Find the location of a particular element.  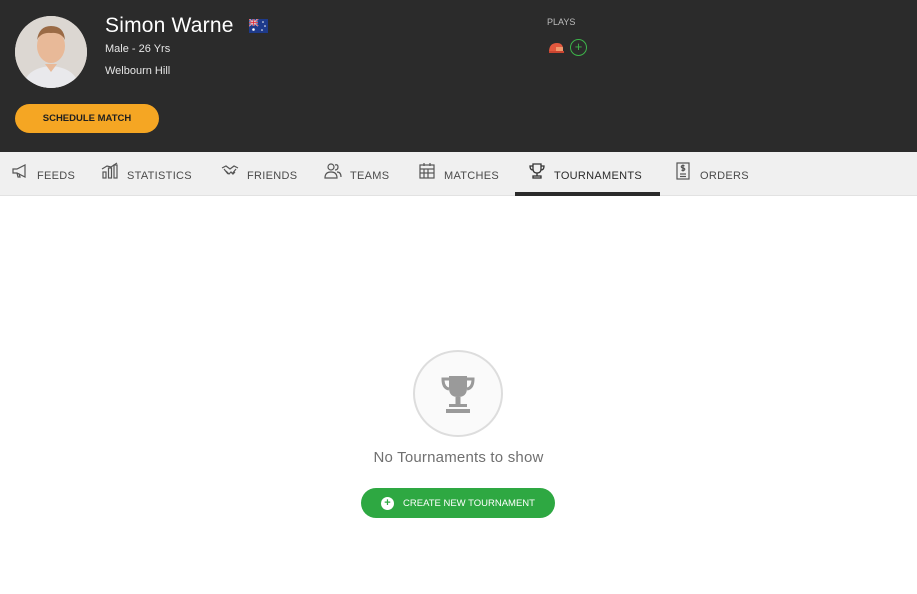

schedule-match-button: SCHEDULE MATCH is located at coordinates (87, 118).